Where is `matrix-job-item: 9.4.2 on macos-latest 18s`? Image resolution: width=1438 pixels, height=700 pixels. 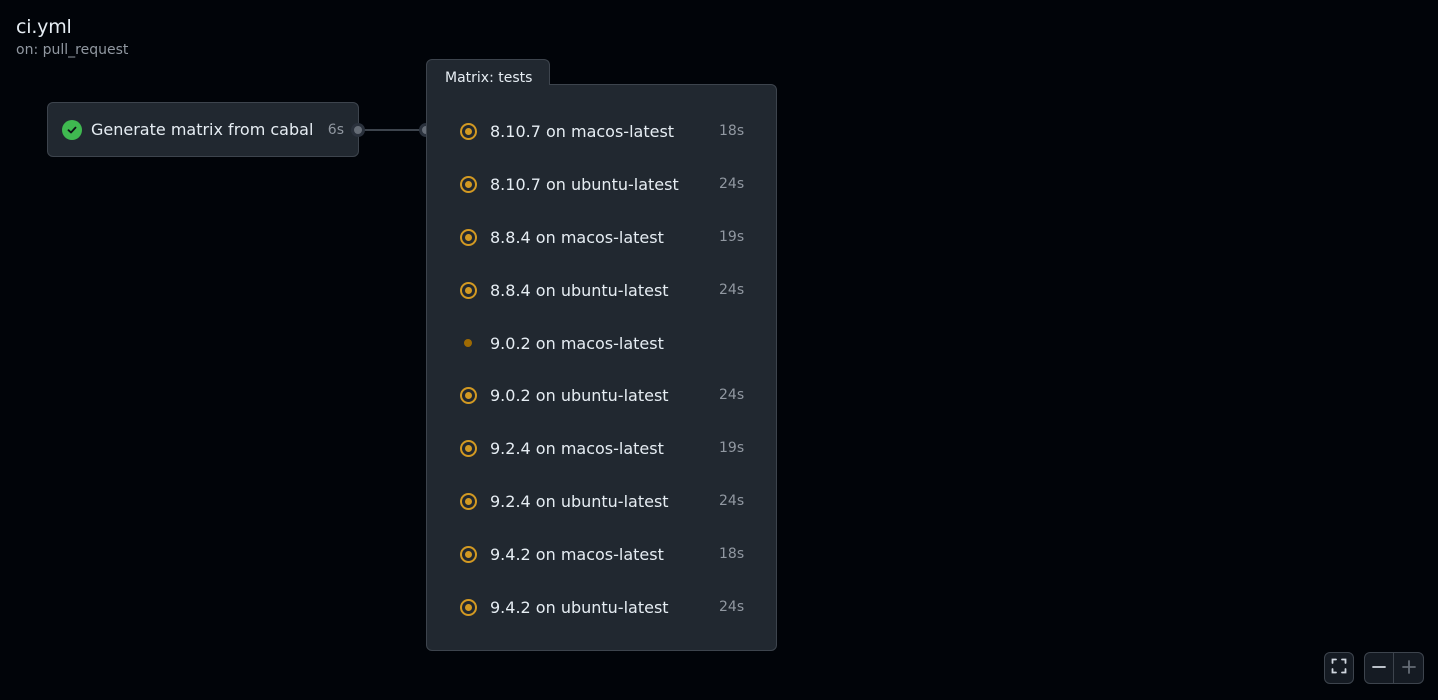 matrix-job-item: 9.4.2 on macos-latest 18s is located at coordinates (609, 554).